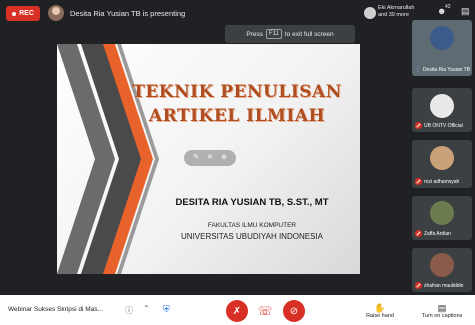 Image resolution: width=475 pixels, height=325 pixels. I want to click on participant-tile: ⋮ Desita Ria Yusian TB, so click(442, 48).